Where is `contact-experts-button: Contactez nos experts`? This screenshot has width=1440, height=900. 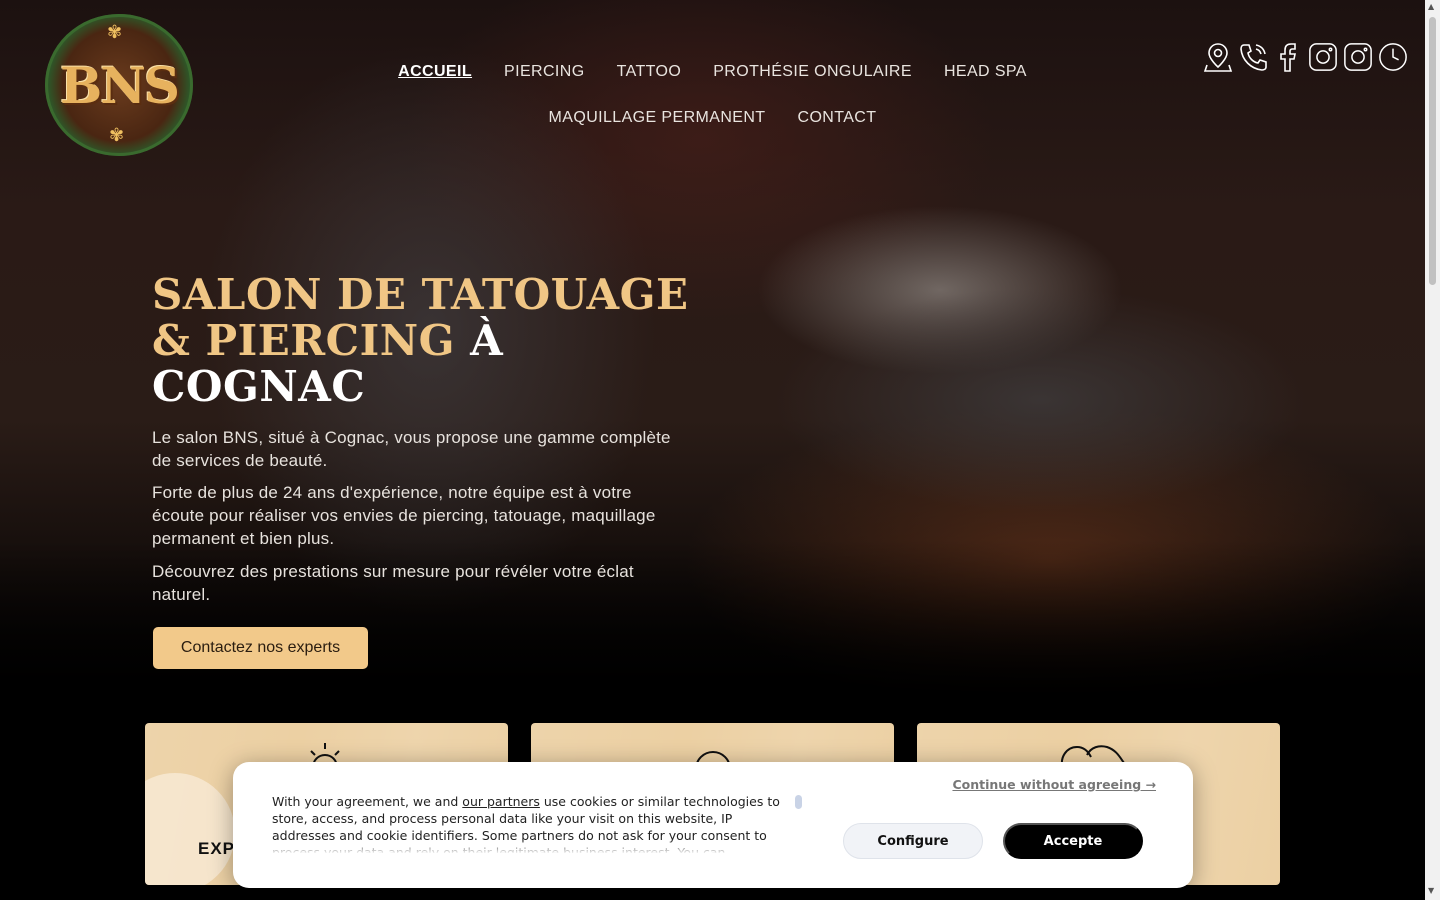 contact-experts-button: Contactez nos experts is located at coordinates (260, 648).